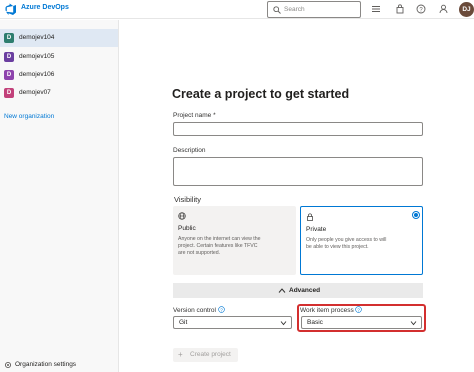 This screenshot has height=372, width=474. Describe the element at coordinates (283, 323) in the screenshot. I see `chevron-down-icon` at that location.